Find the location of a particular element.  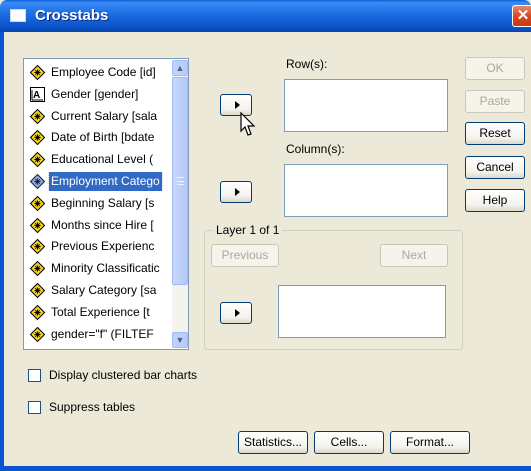

nominal-string-icon: A is located at coordinates (37, 94).